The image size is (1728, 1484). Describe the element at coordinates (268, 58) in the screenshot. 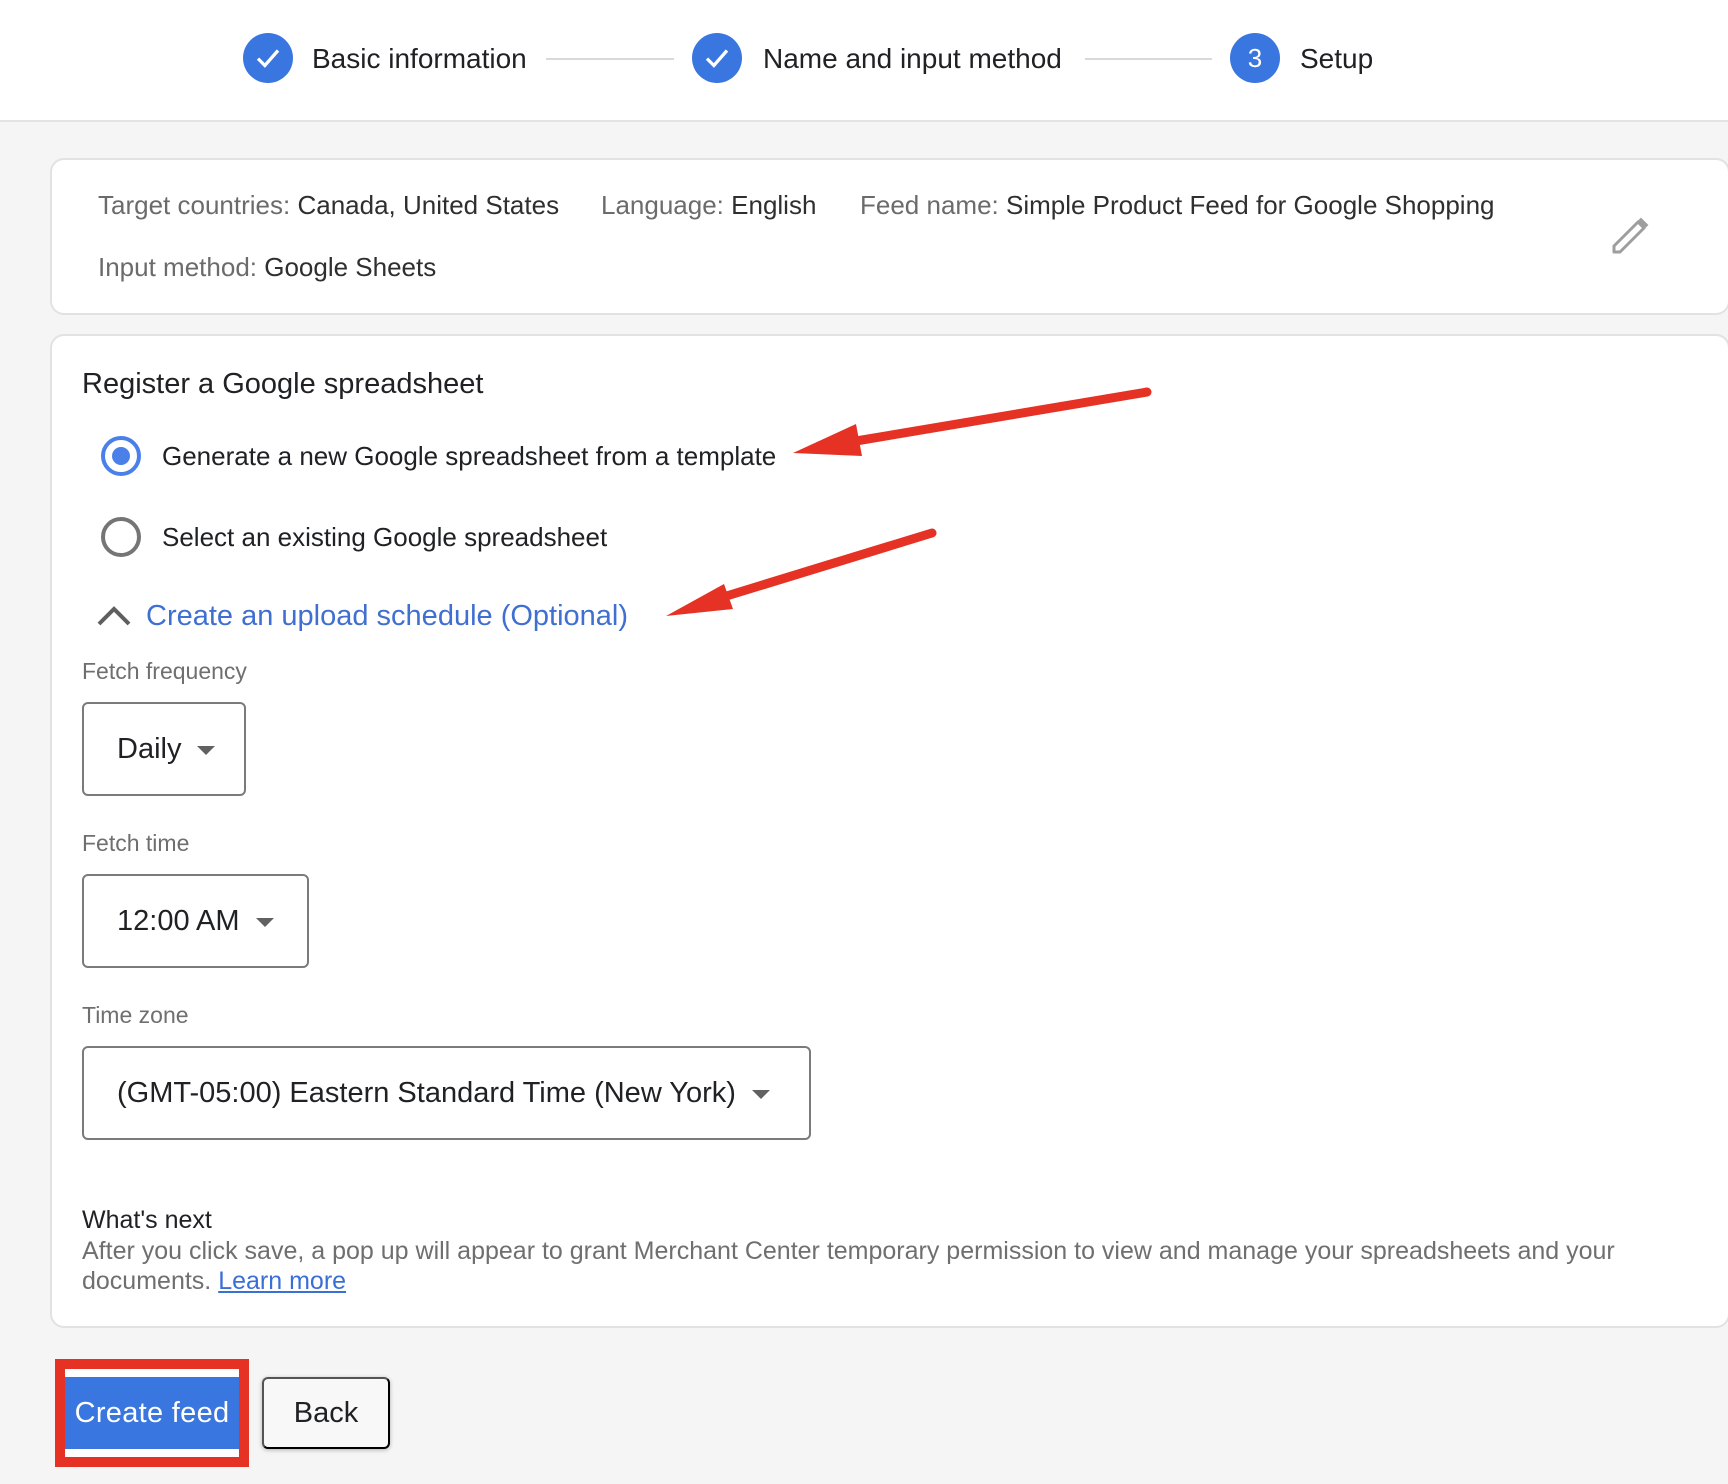

I see `step-1-check-icon` at that location.